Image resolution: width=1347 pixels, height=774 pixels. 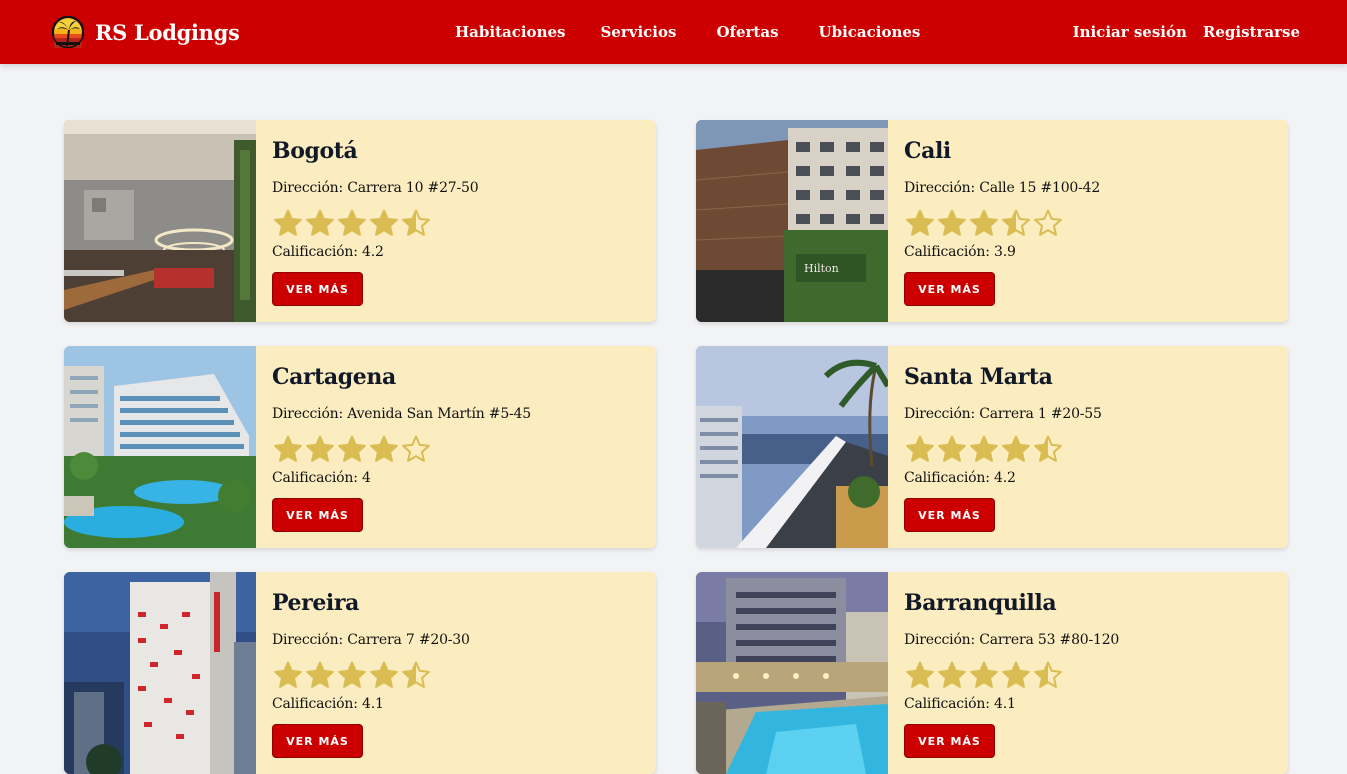 I want to click on nav-servicios: Servicios, so click(x=638, y=32).